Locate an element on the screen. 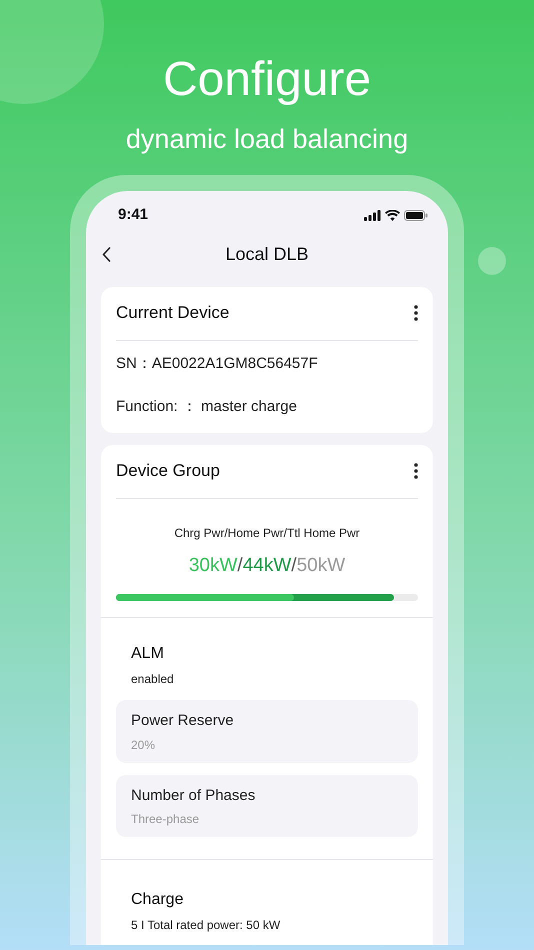 The height and width of the screenshot is (950, 534). power-caption: Chrg Pwr/Home Pwr/Ttl Home Pwr is located at coordinates (267, 533).